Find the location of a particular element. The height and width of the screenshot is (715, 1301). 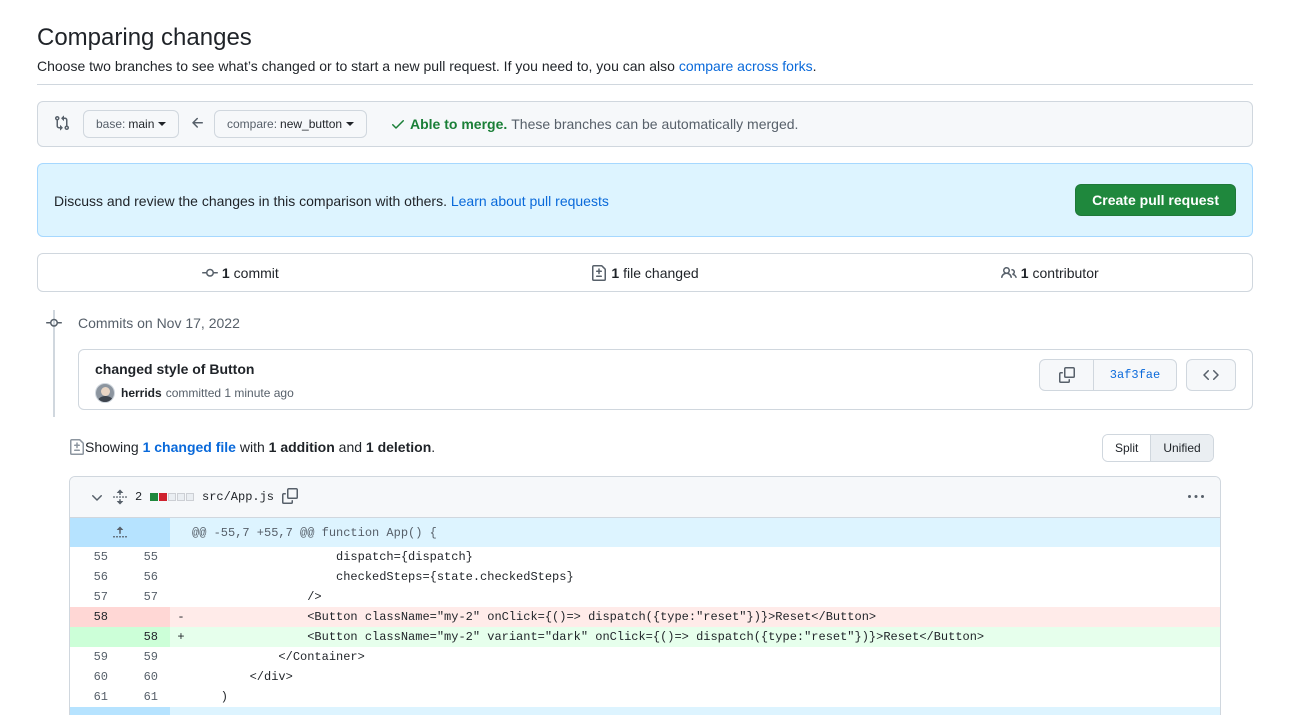

new-line-number: 55 is located at coordinates (145, 557).